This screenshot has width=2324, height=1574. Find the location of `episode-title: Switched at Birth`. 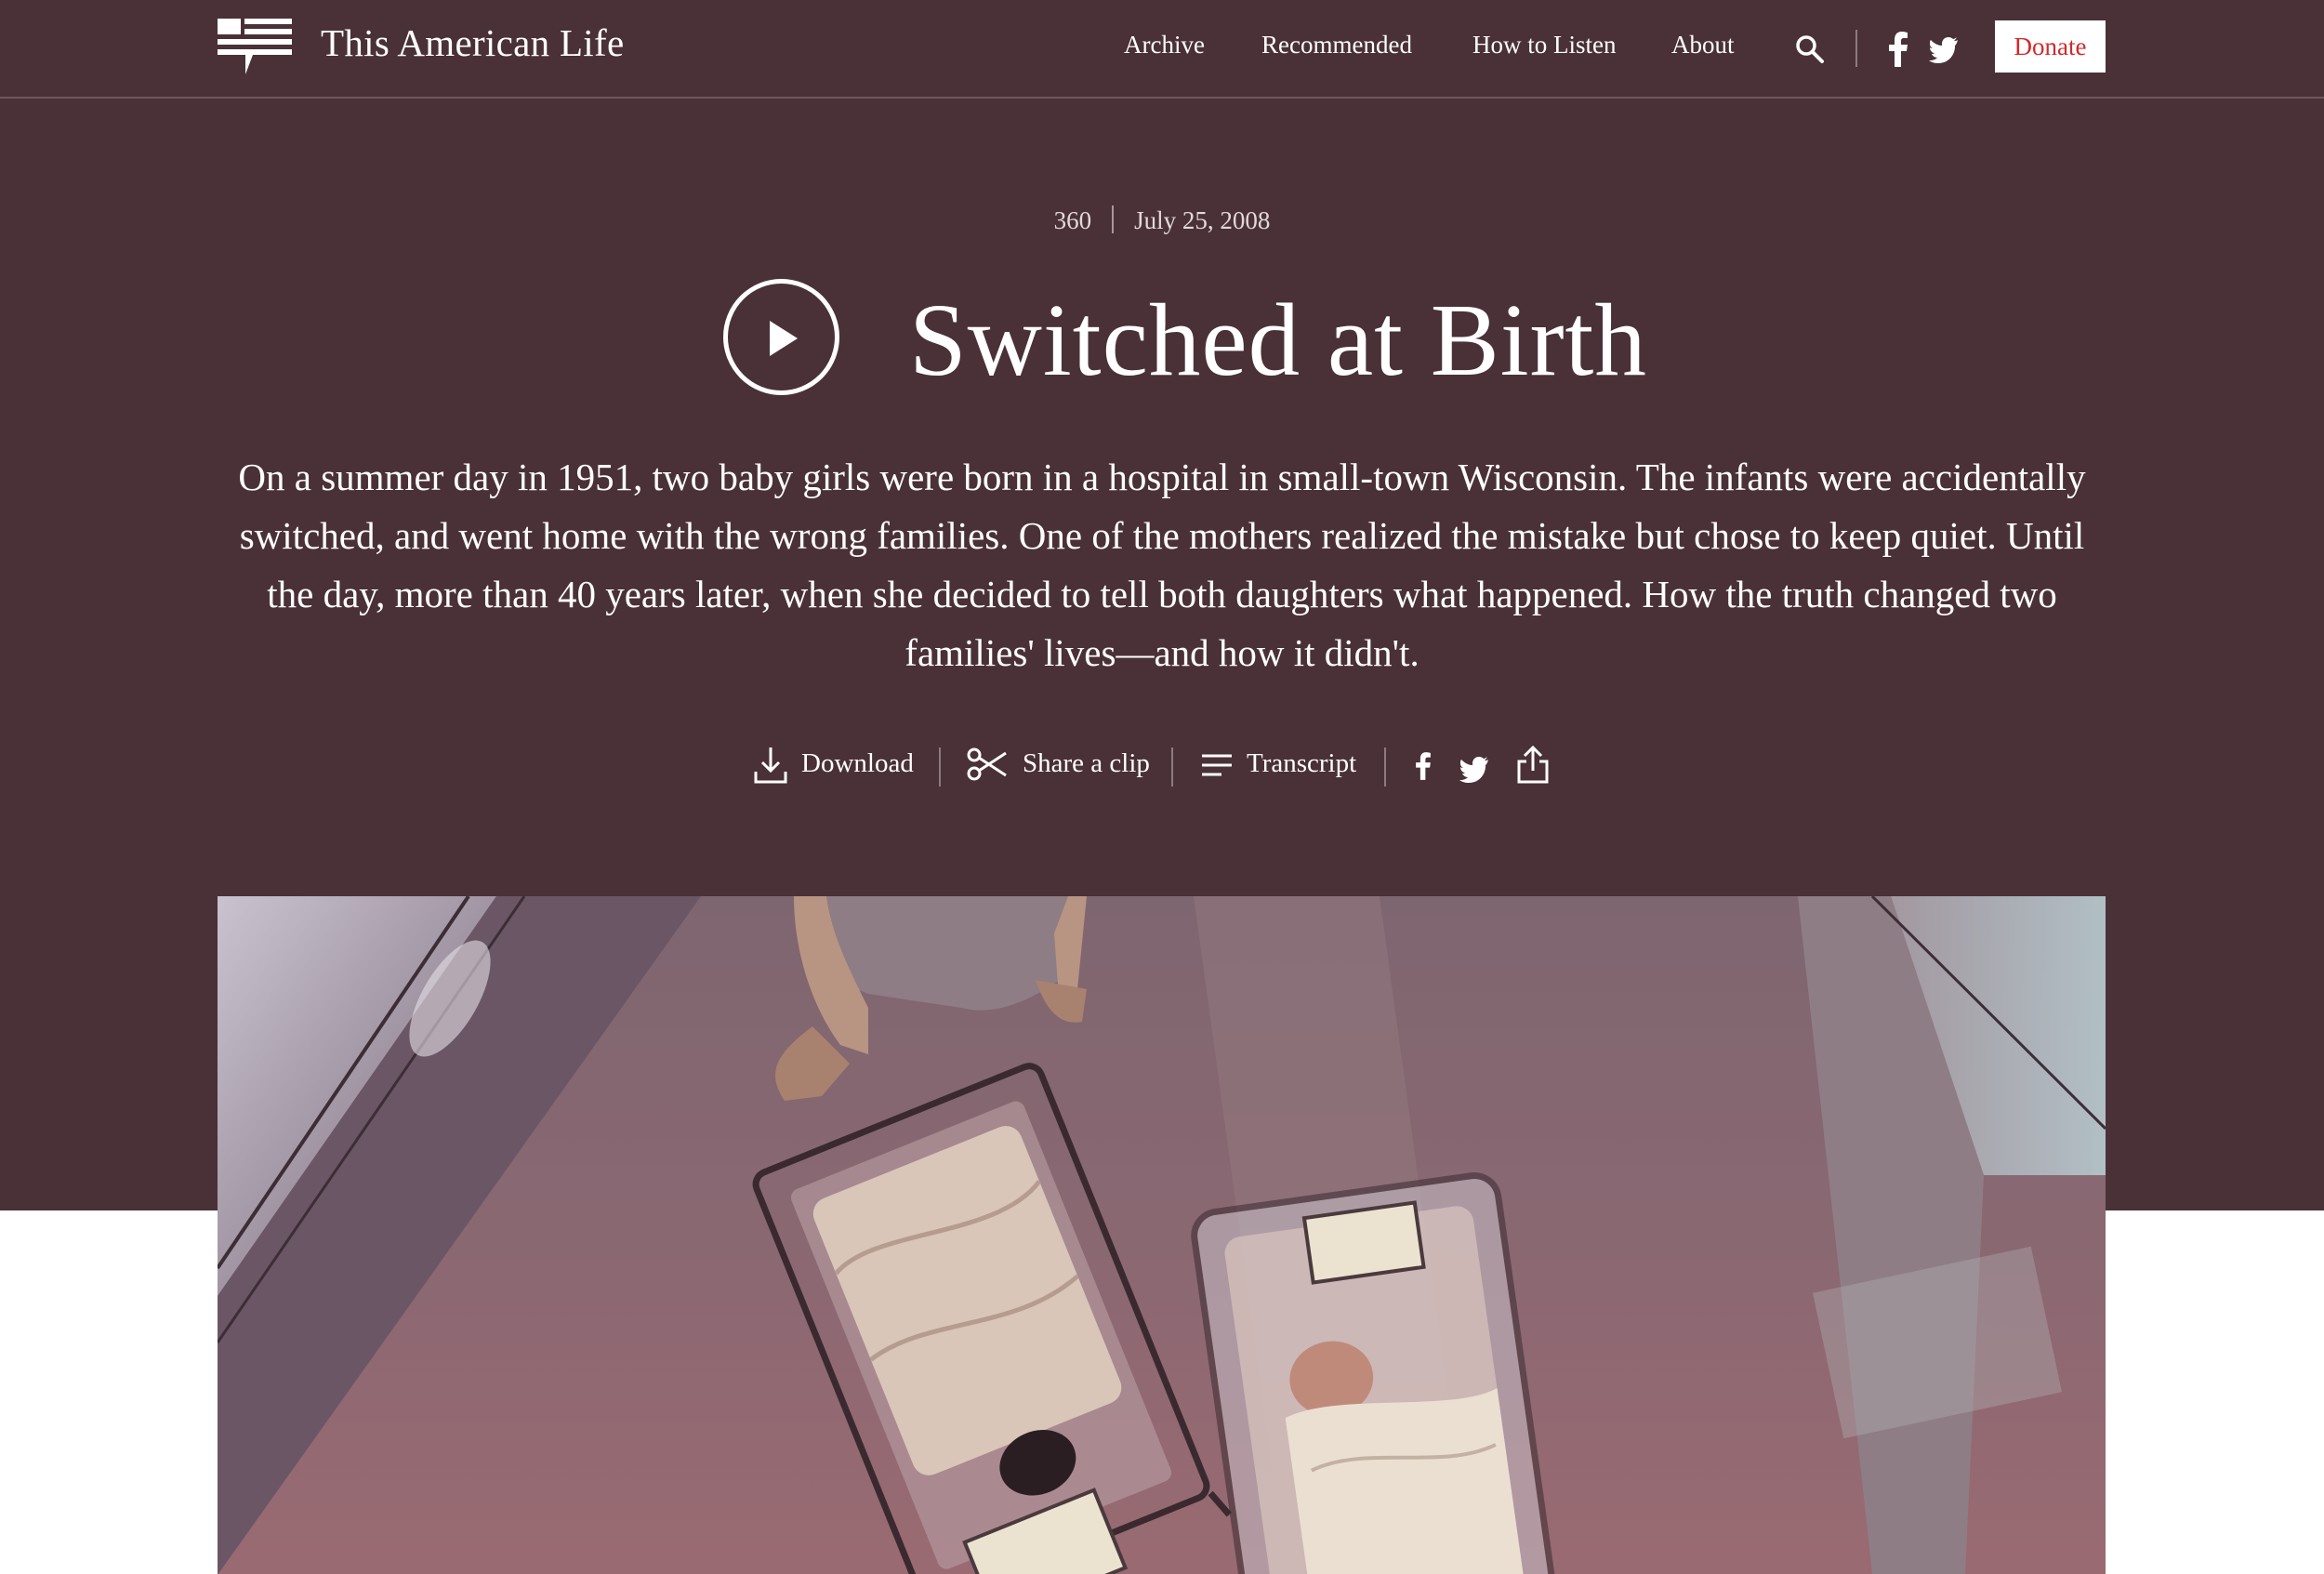

episode-title: Switched at Birth is located at coordinates (1278, 341).